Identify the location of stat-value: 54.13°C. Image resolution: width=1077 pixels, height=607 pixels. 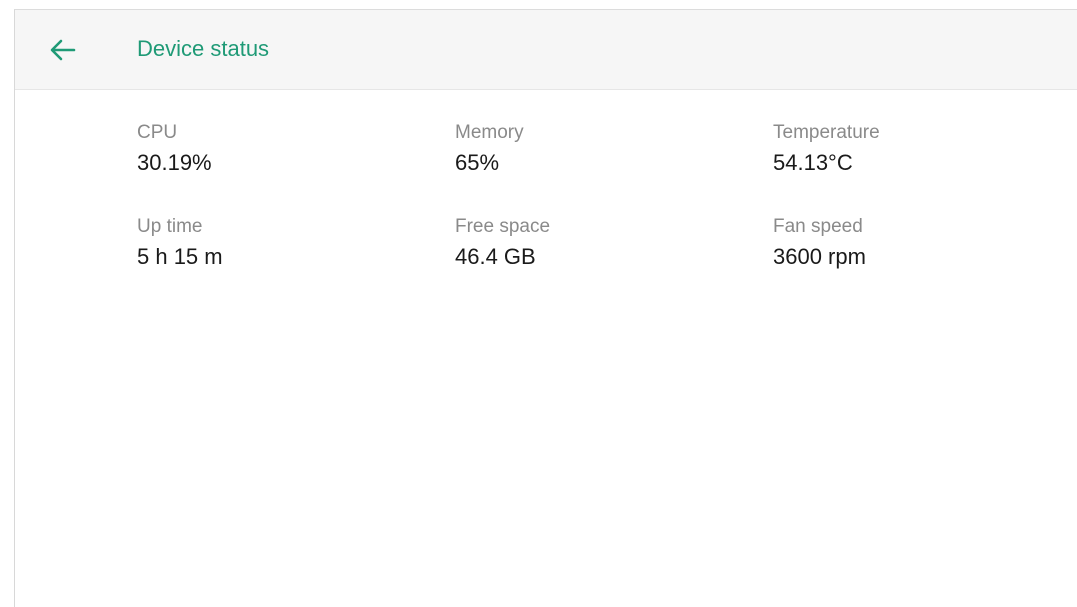
(813, 162).